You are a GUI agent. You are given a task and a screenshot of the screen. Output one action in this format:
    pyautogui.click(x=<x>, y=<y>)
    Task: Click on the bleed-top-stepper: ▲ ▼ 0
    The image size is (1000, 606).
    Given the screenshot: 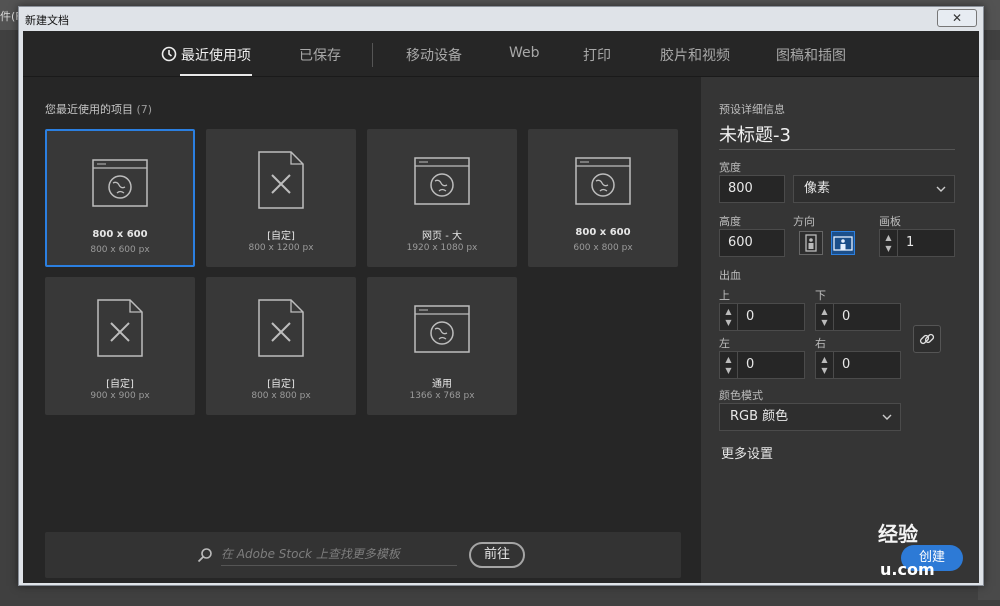 What is the action you would take?
    pyautogui.click(x=762, y=317)
    